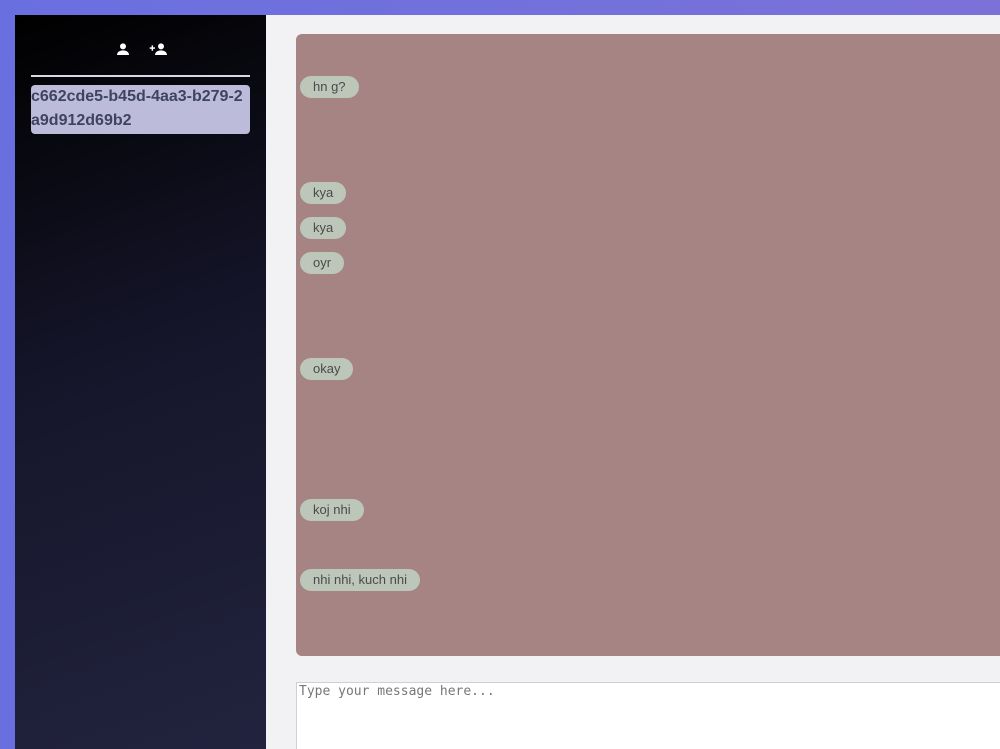 Image resolution: width=1000 pixels, height=749 pixels. What do you see at coordinates (322, 263) in the screenshot?
I see `message-bubble: oyr` at bounding box center [322, 263].